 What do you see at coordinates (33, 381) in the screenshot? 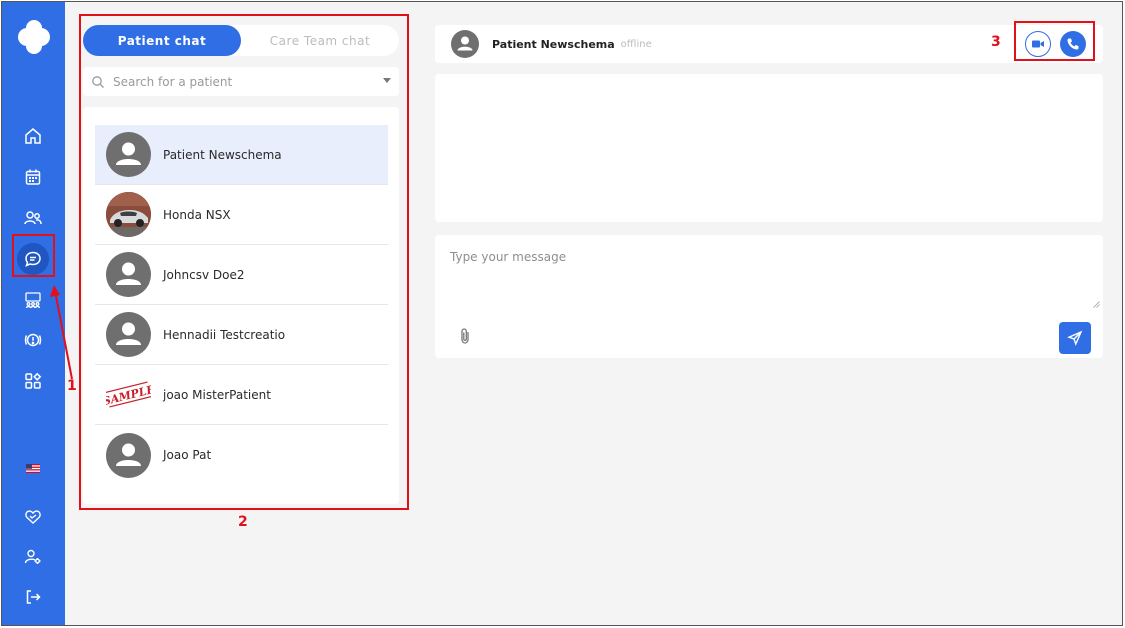
I see `apps-icon` at bounding box center [33, 381].